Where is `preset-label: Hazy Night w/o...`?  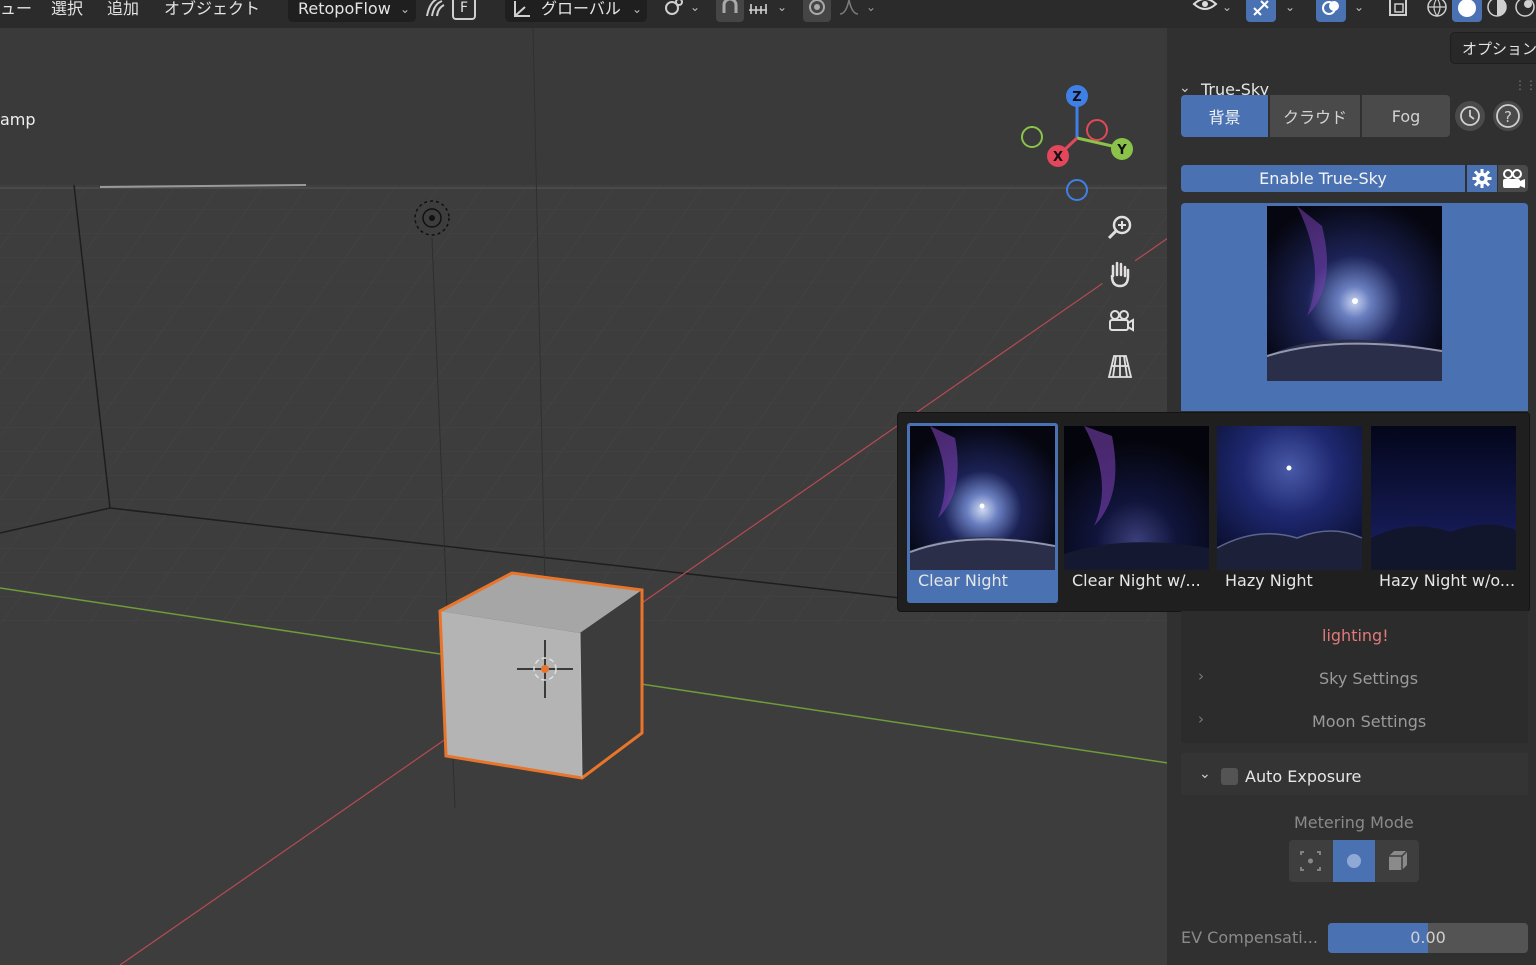 preset-label: Hazy Night w/o... is located at coordinates (1447, 580).